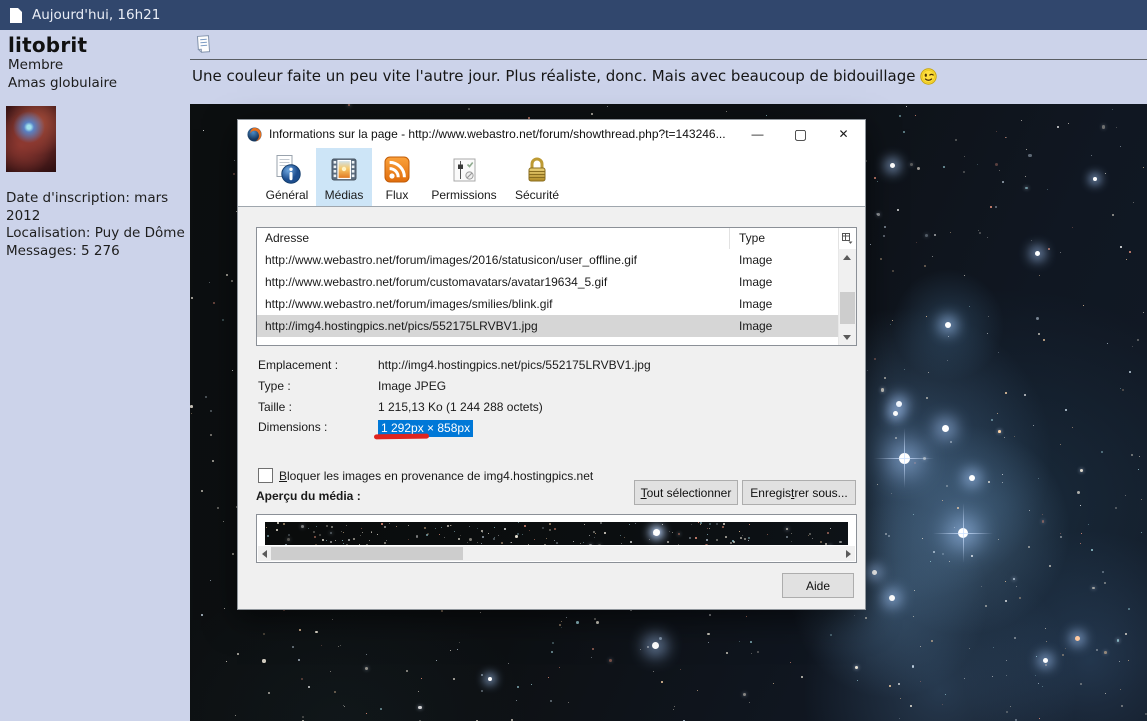 This screenshot has width=1147, height=721. I want to click on post-divider, so click(668, 59).